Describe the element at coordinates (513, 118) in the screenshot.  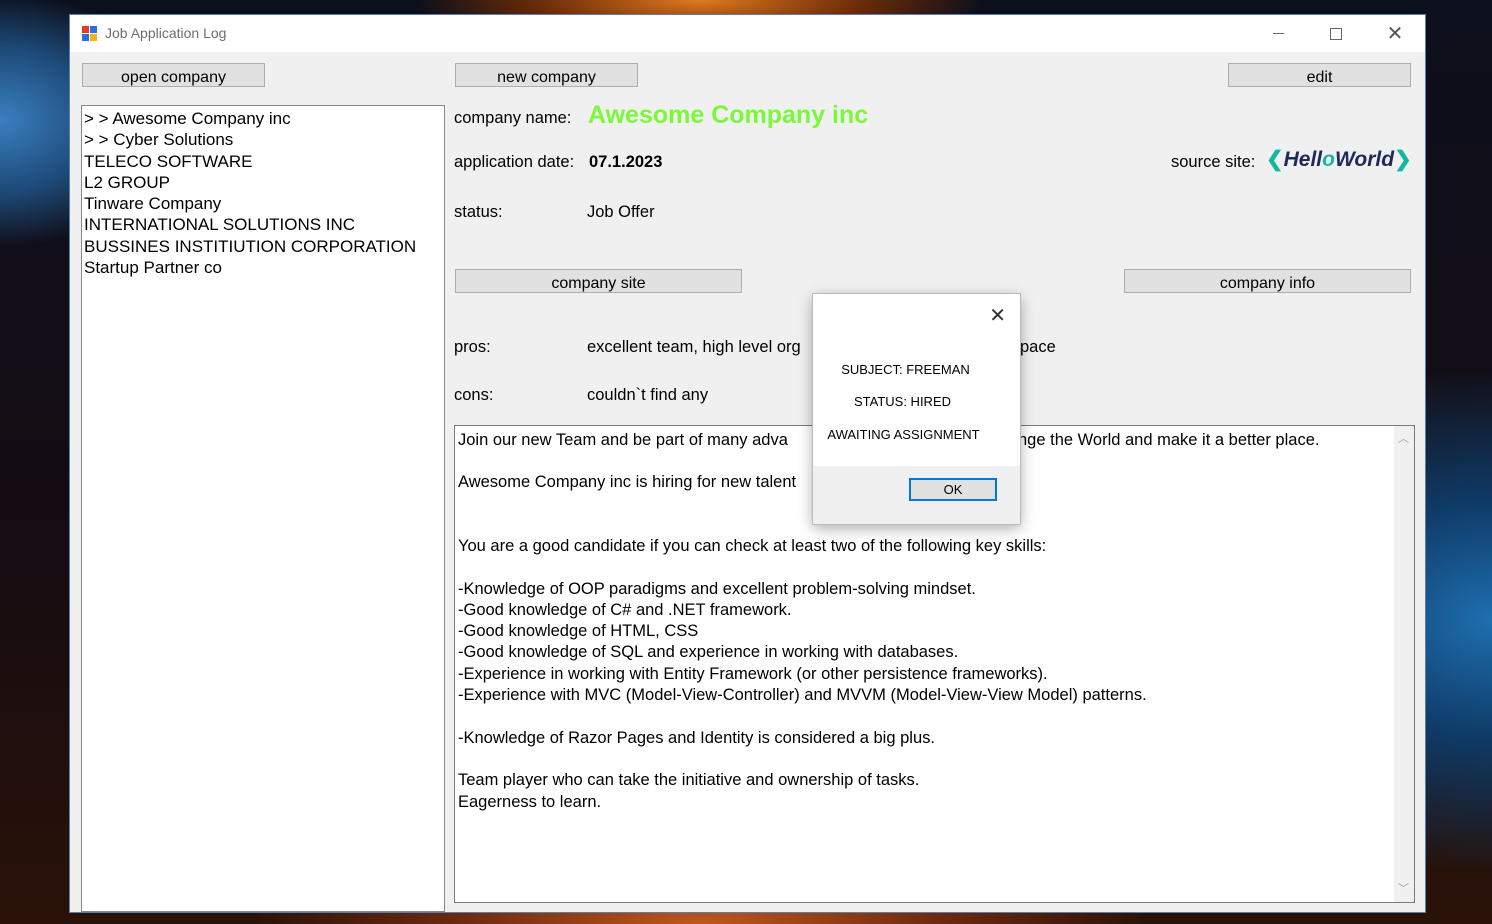
I see `company-name-label: company name:` at that location.